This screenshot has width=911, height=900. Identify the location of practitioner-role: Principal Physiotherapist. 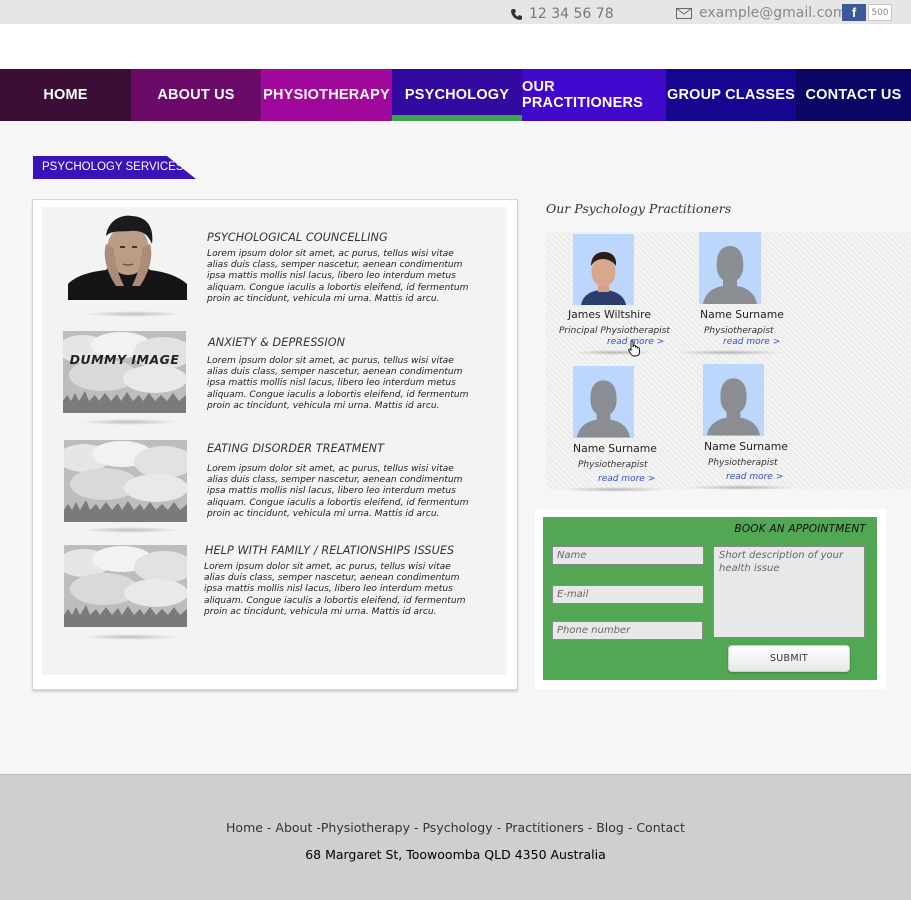
(614, 331).